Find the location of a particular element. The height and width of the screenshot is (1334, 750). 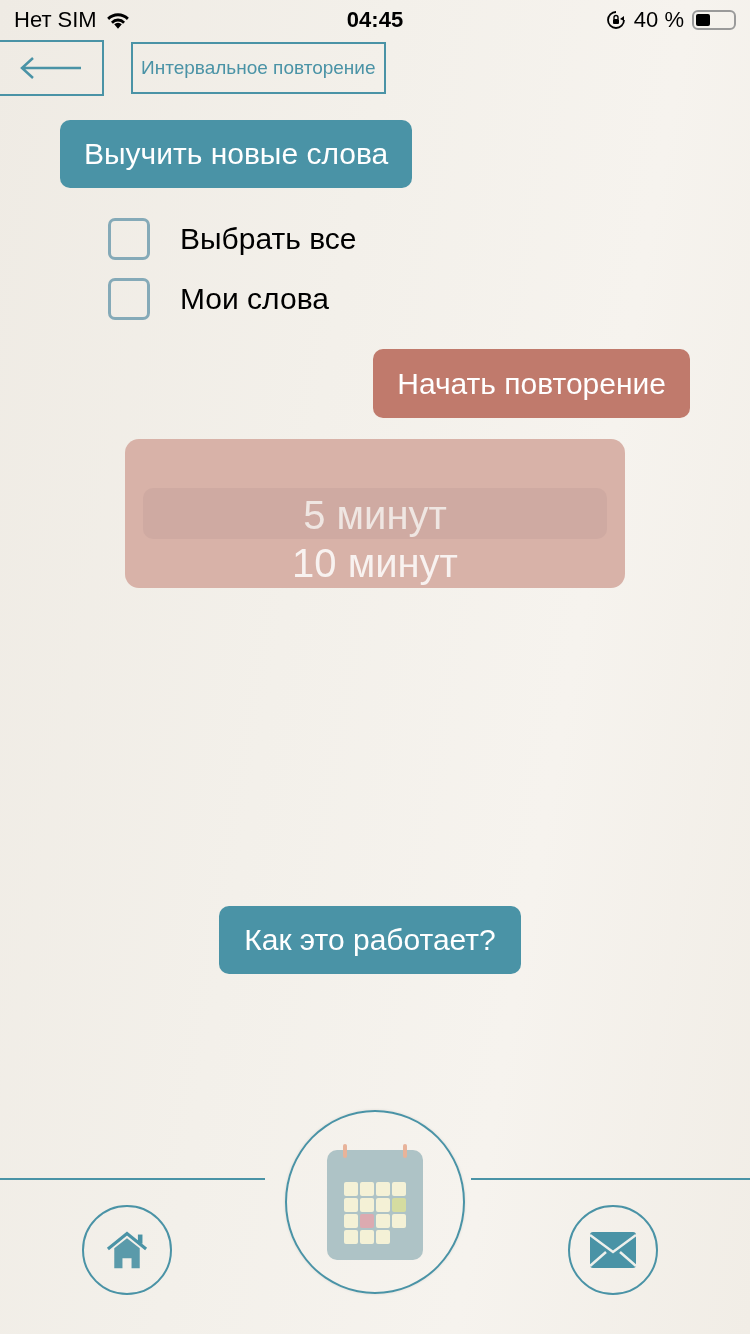

picker-option: 5 минут is located at coordinates (375, 515).